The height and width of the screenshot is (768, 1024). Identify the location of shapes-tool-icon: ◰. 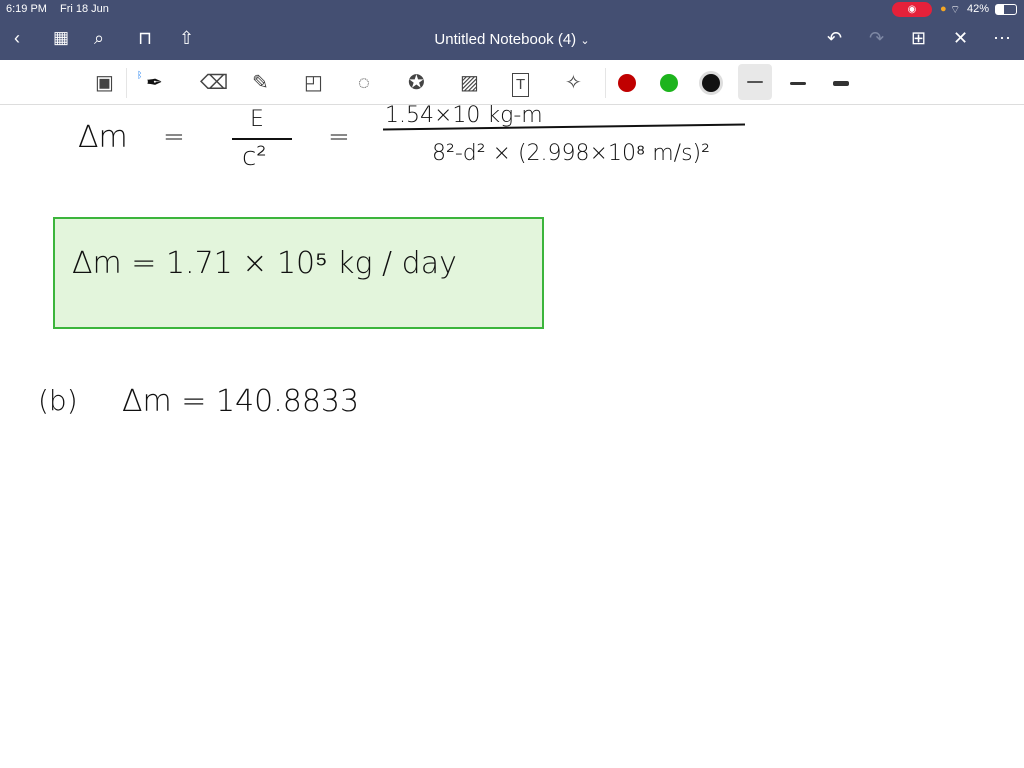
(313, 83).